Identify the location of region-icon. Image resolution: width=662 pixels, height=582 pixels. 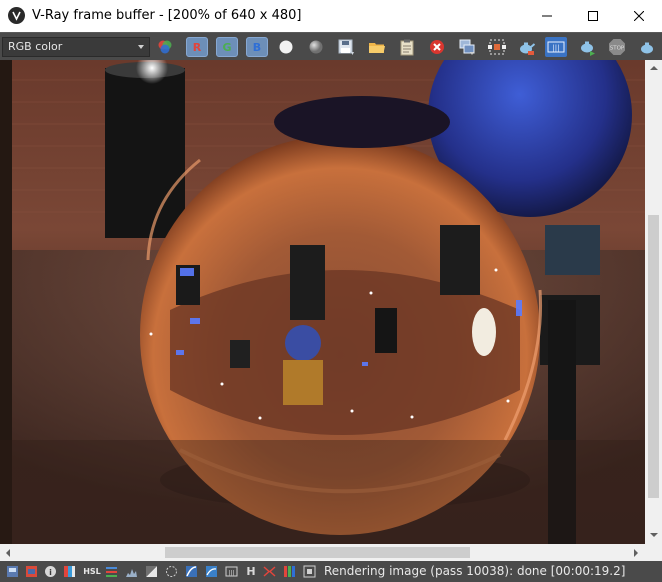
(497, 47).